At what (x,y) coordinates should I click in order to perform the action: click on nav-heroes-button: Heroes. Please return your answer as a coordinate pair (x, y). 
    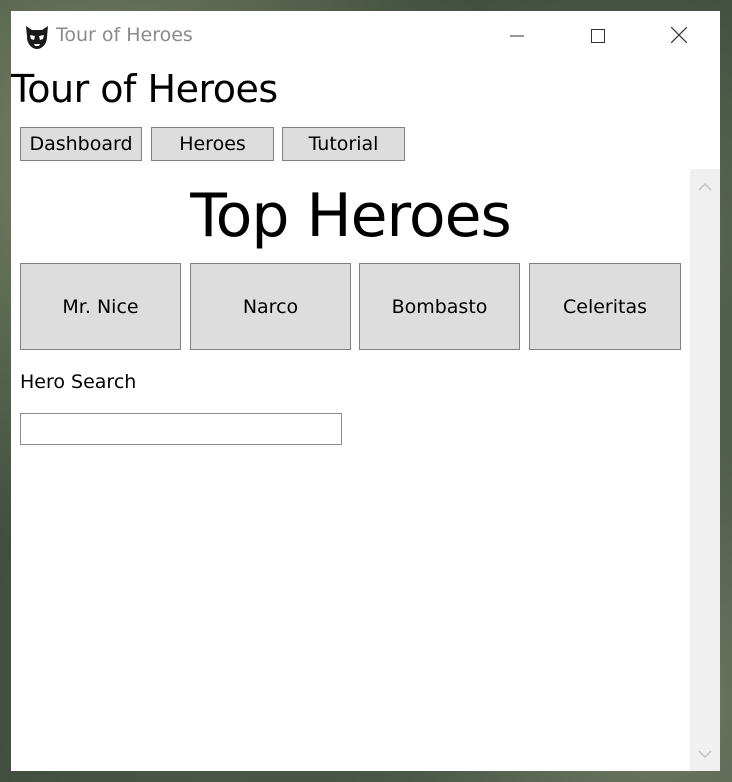
    Looking at the image, I should click on (212, 144).